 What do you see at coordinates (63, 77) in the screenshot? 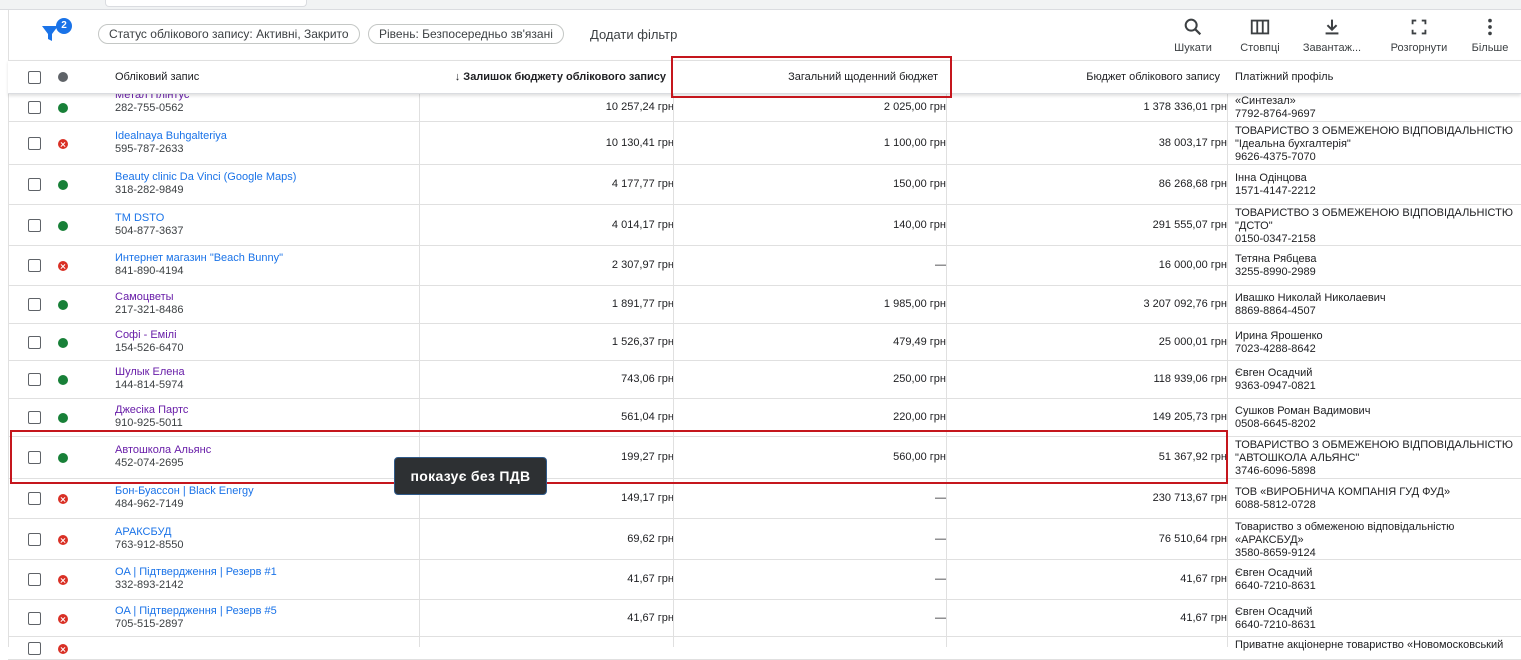
I see `status-header-icon` at bounding box center [63, 77].